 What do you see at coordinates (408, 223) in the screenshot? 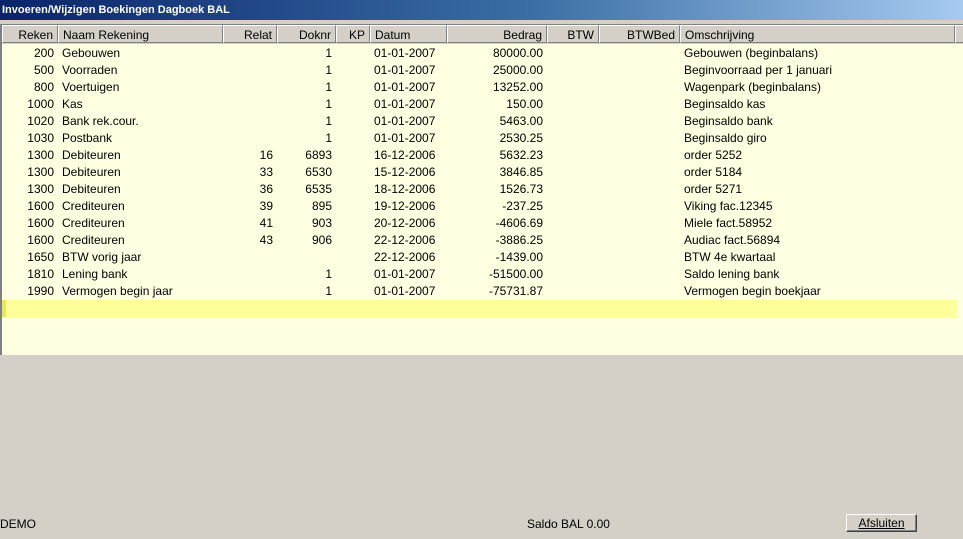
I see `cell-datum: 20-12-2006` at bounding box center [408, 223].